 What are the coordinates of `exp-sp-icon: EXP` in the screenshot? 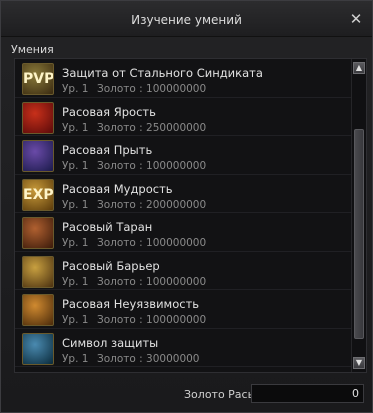 It's located at (38, 194).